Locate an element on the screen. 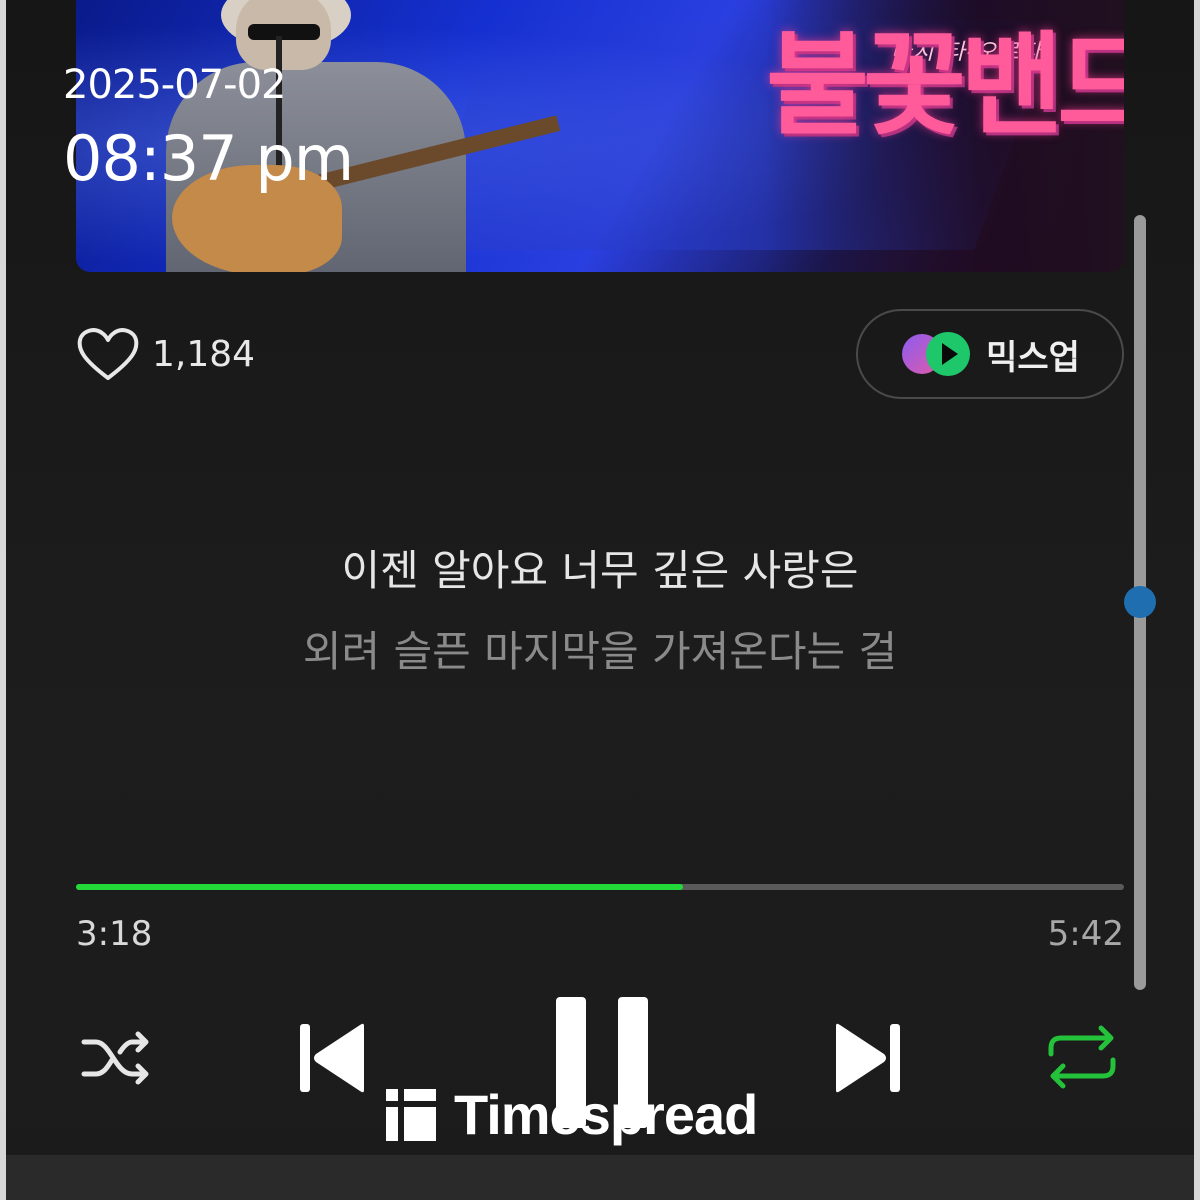 Image resolution: width=1200 pixels, height=1200 pixels. lyric-next-line: 외려 슬픈 마지막을 가져온다는 걸 is located at coordinates (600, 648).